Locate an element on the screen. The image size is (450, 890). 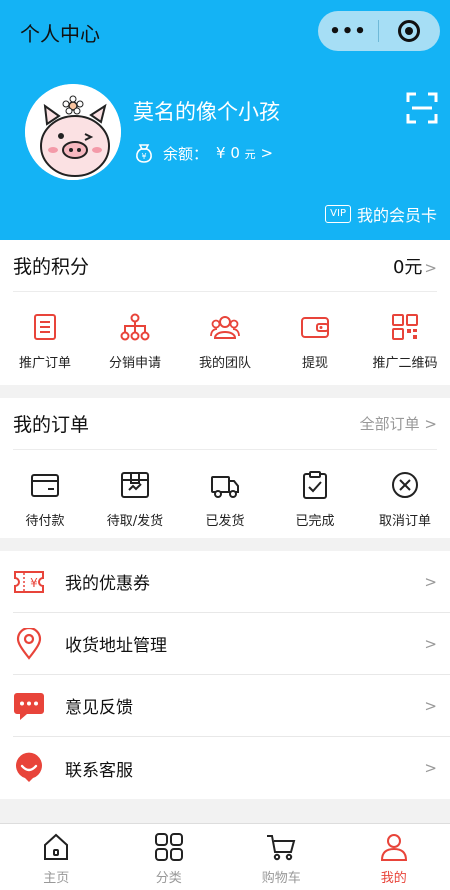
truck-icon is located at coordinates (225, 487).